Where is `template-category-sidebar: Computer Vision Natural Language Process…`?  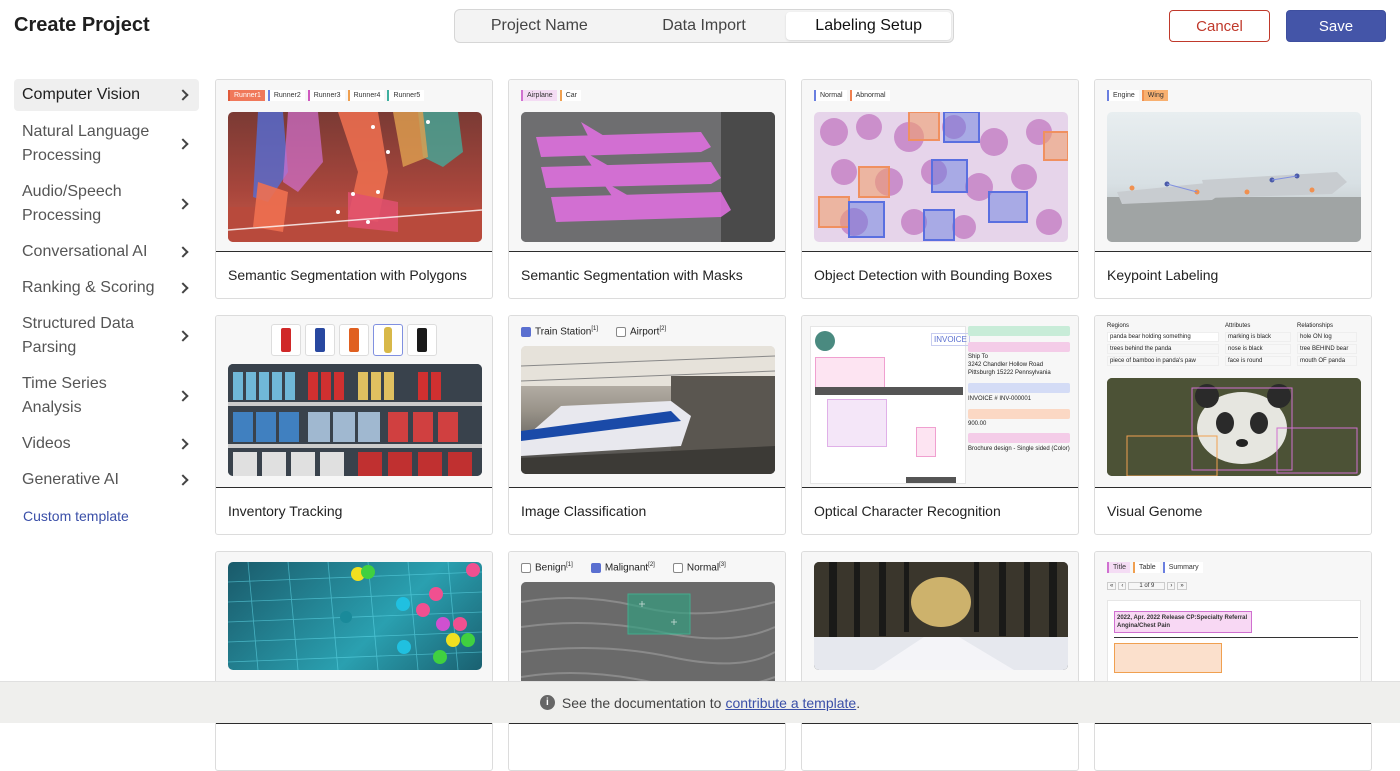
template-category-sidebar: Computer Vision Natural Language Process… is located at coordinates (106, 286).